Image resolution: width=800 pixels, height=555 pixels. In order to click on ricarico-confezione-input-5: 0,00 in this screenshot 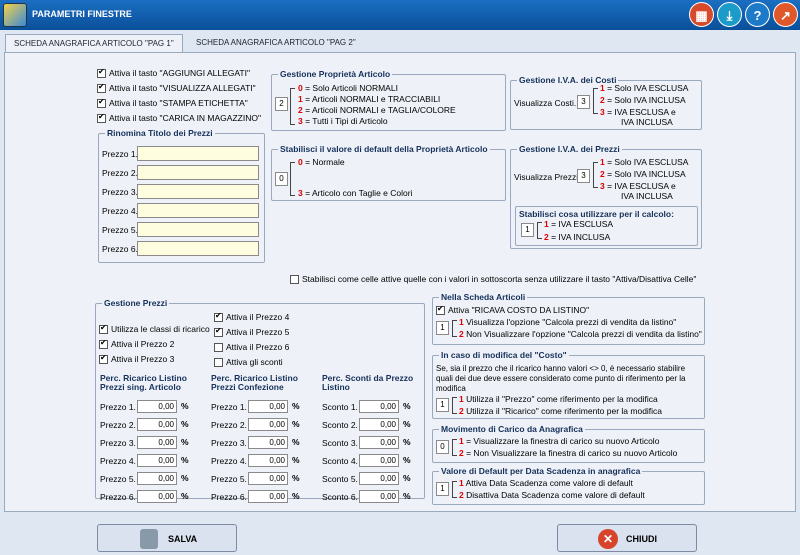, I will do `click(268, 478)`.